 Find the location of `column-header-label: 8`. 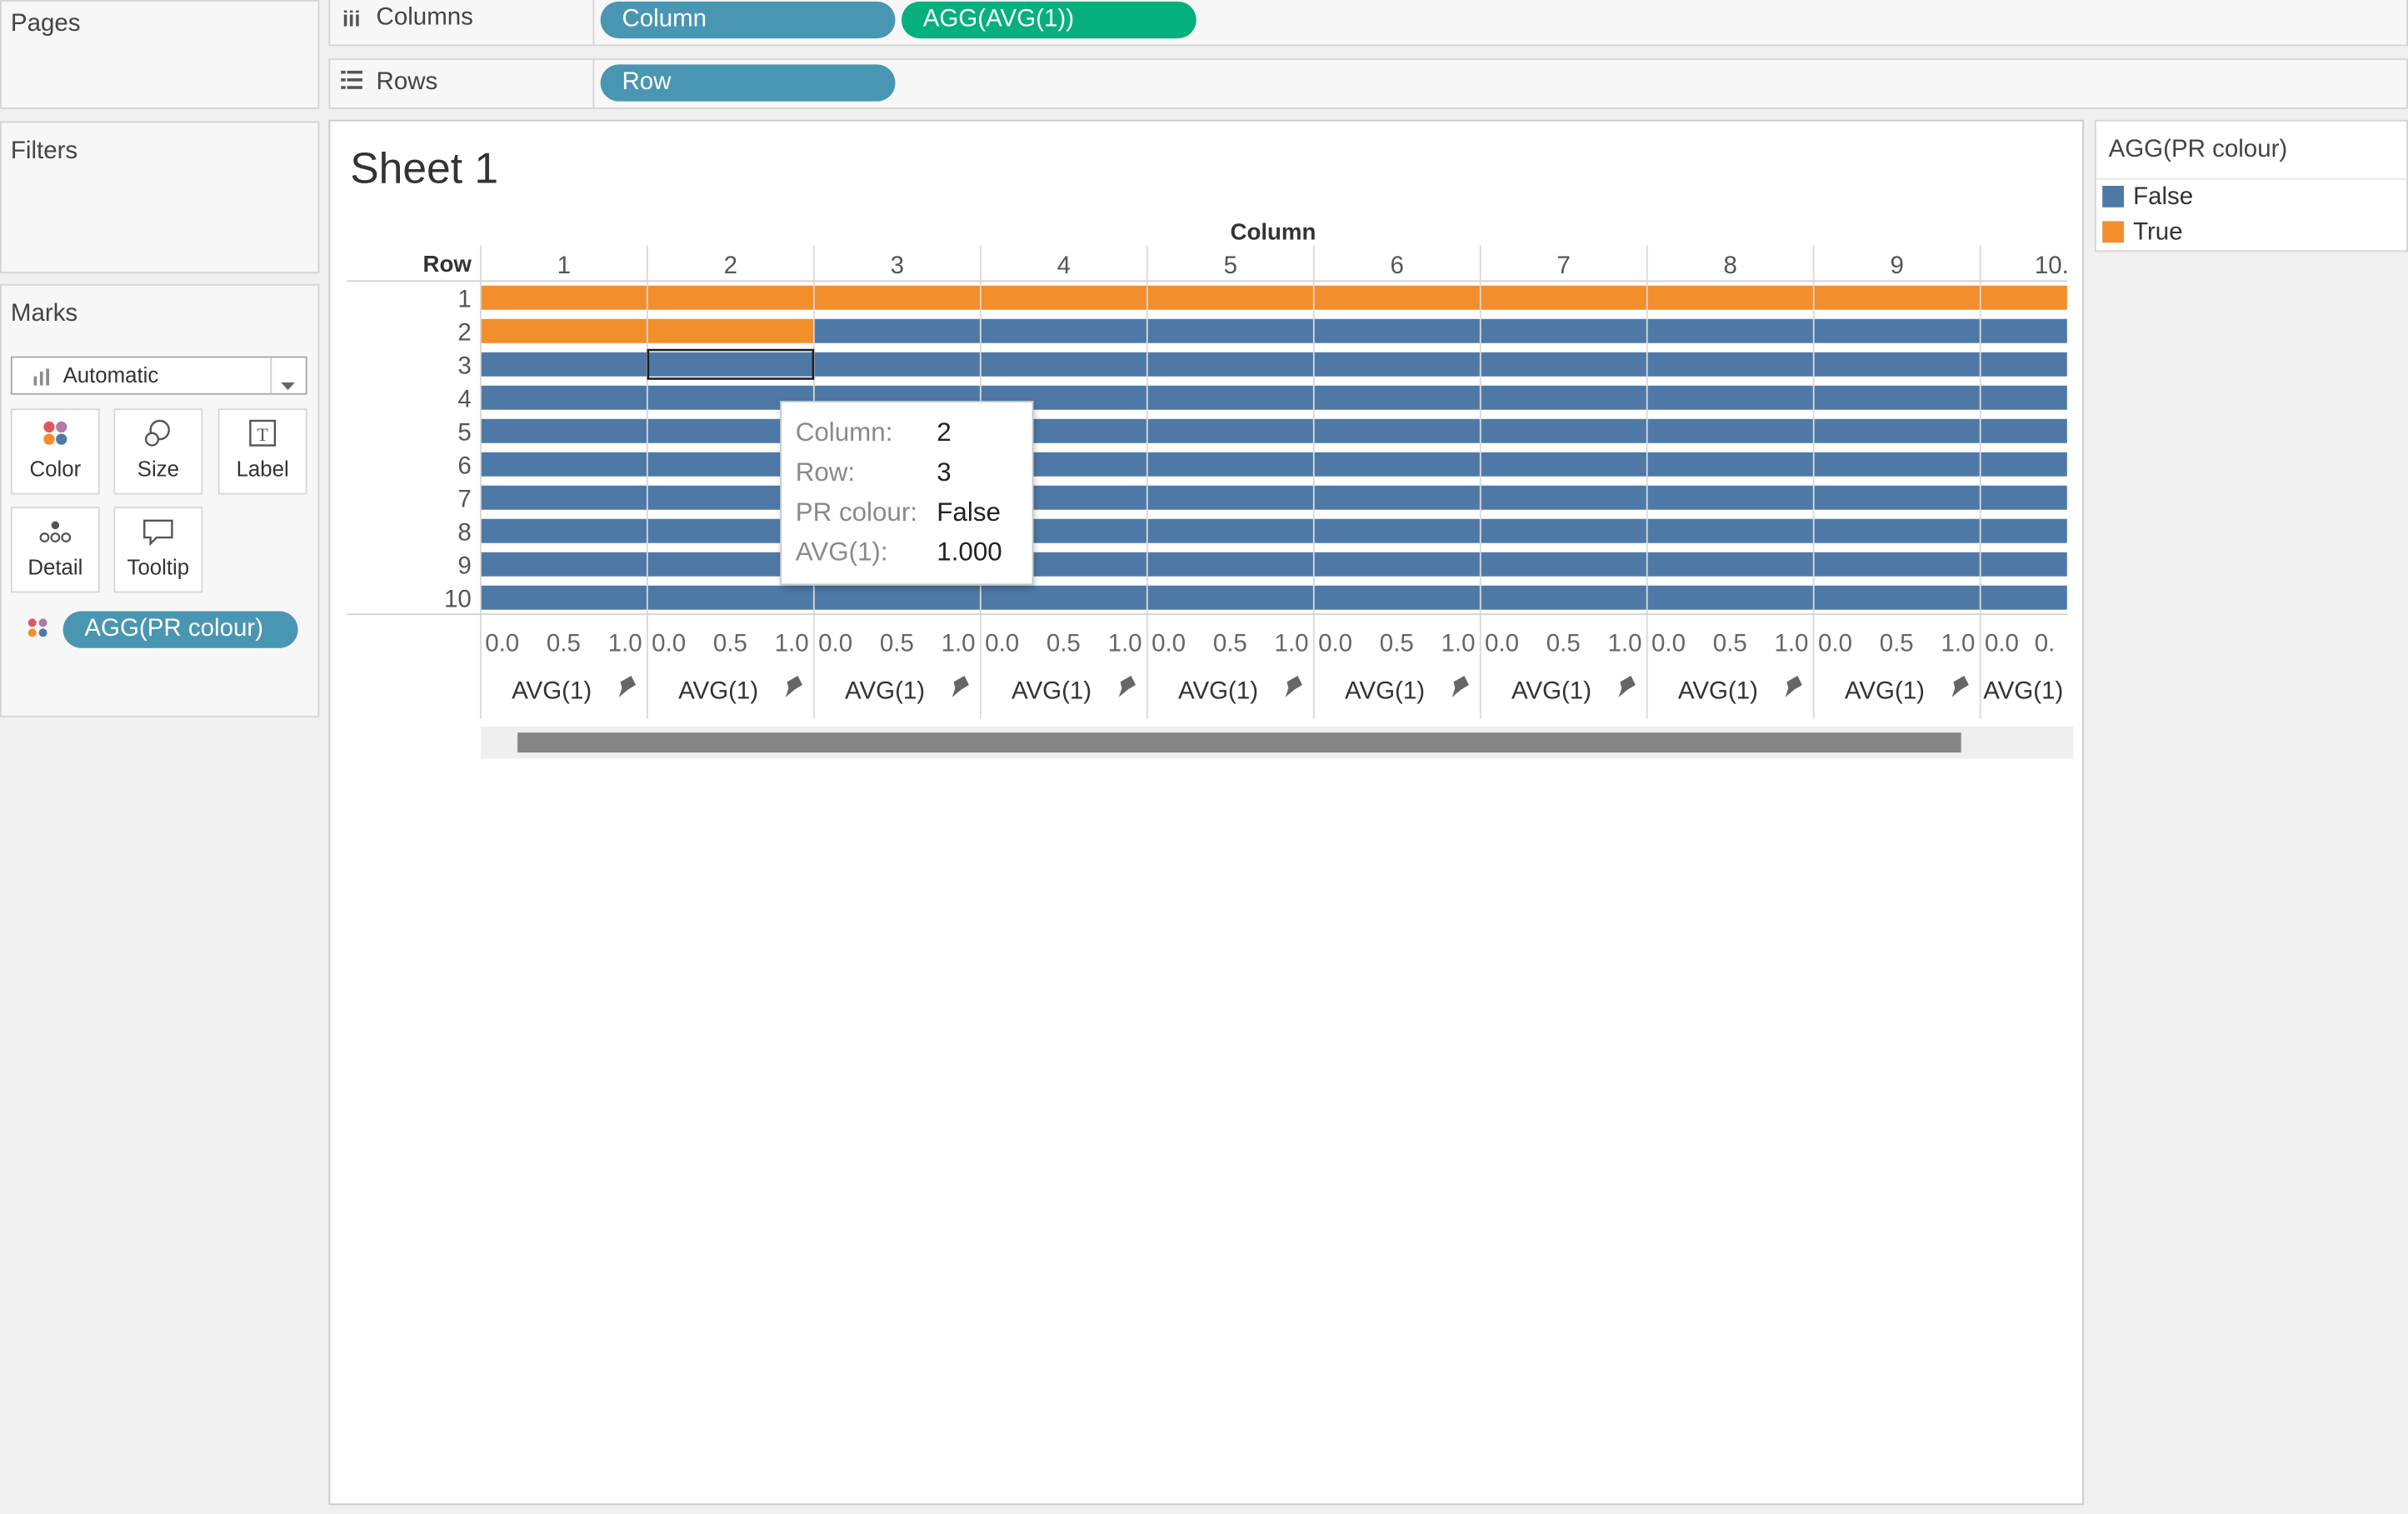

column-header-label: 8 is located at coordinates (1731, 265).